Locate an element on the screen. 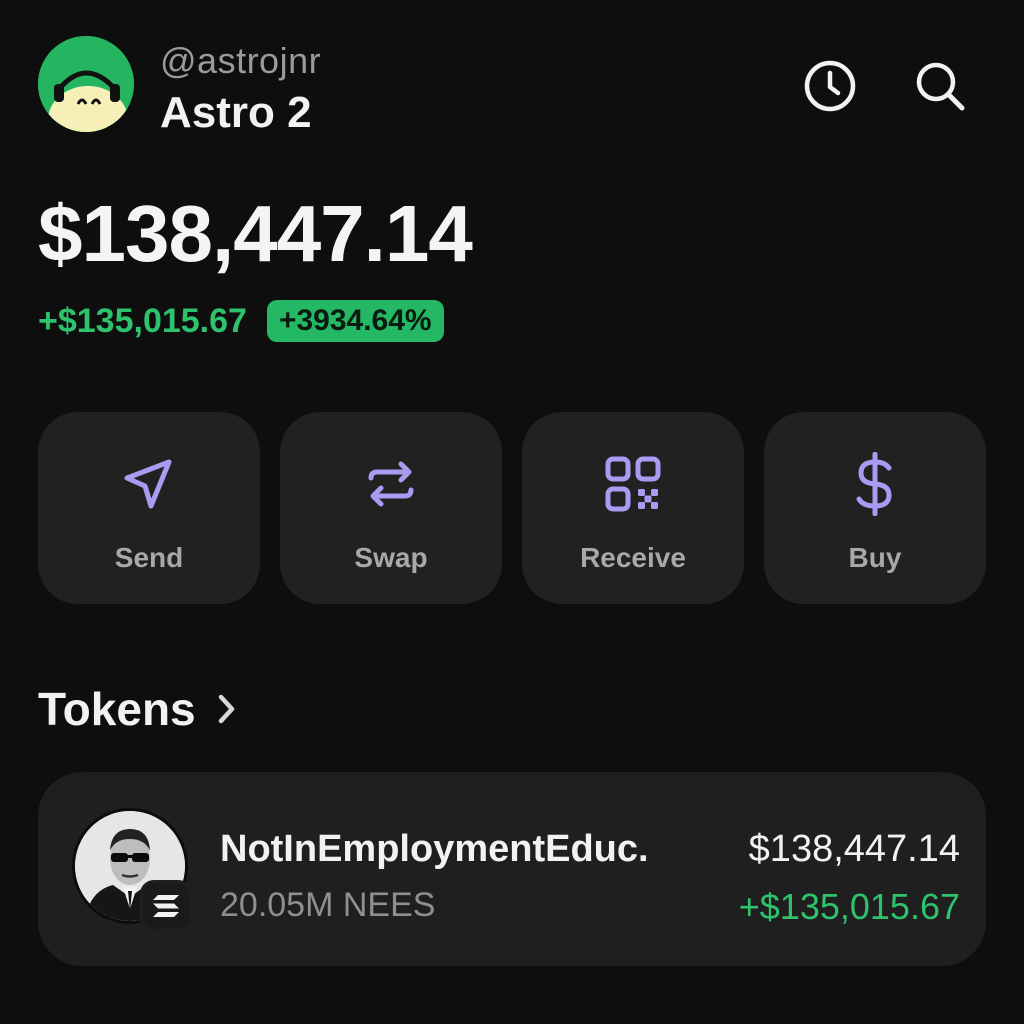 The image size is (1024, 1024). chevron-right-icon is located at coordinates (226, 709).